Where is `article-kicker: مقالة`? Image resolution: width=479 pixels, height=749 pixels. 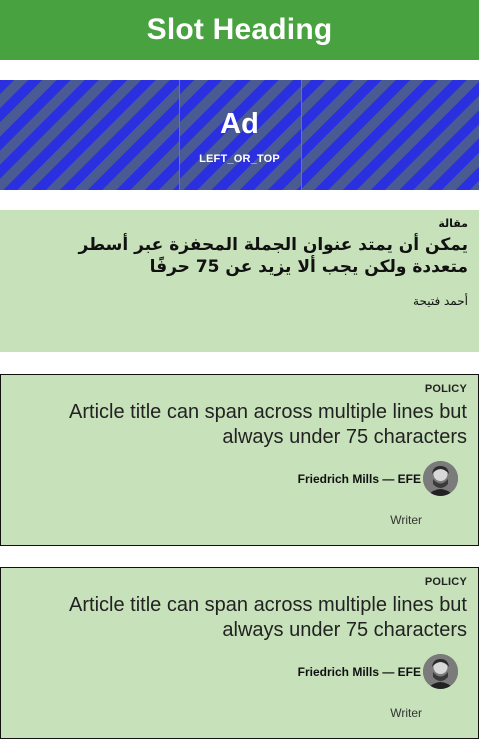
article-kicker: مقالة is located at coordinates (453, 223).